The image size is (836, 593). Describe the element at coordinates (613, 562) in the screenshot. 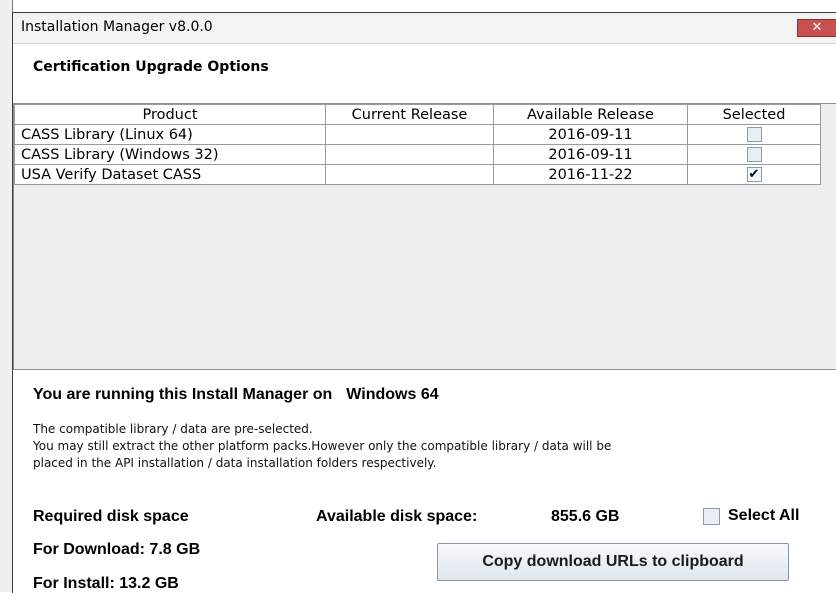

I see `copy-download-urls-button: Copy download URLs to clipboard` at that location.